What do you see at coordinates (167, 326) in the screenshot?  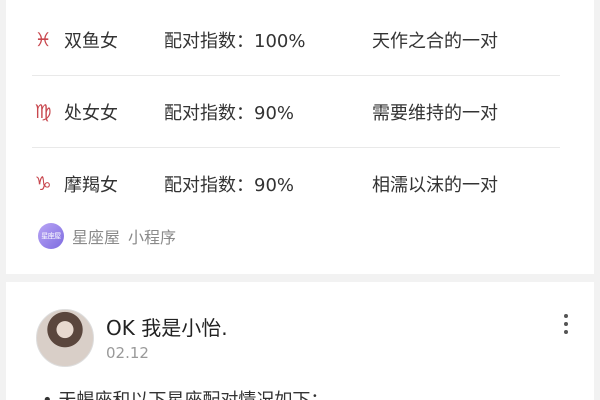 I see `post-username: OK 我是小怡.` at bounding box center [167, 326].